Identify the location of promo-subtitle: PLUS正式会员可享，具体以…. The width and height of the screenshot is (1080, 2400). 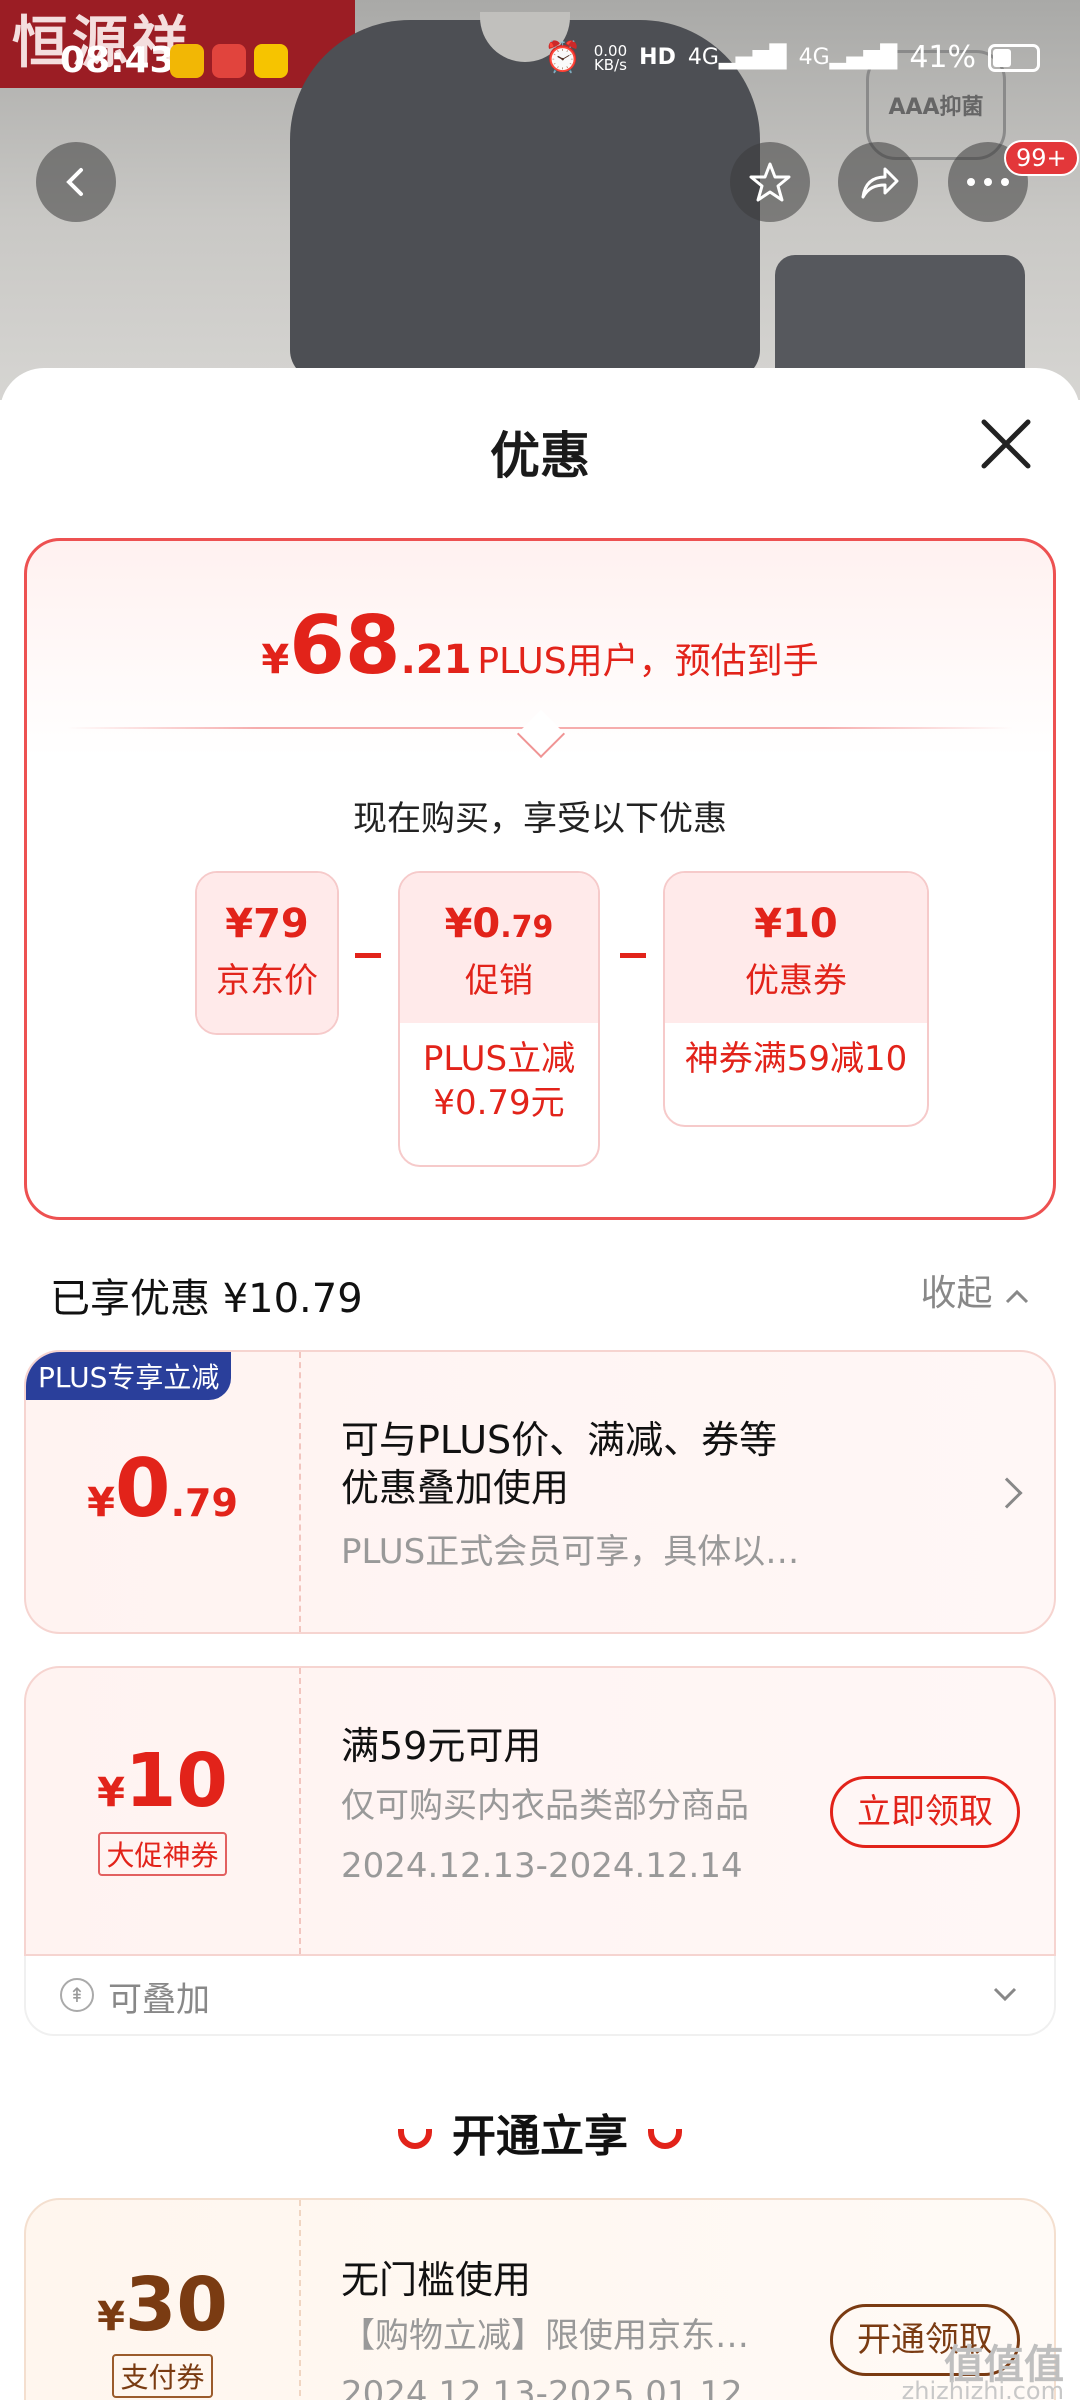
(570, 1552).